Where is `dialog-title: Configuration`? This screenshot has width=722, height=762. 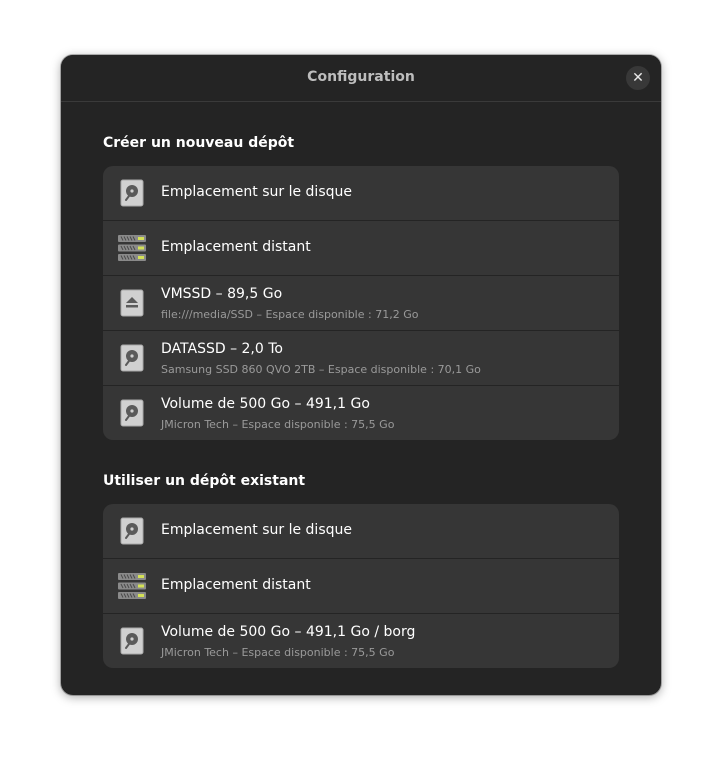 dialog-title: Configuration is located at coordinates (361, 77).